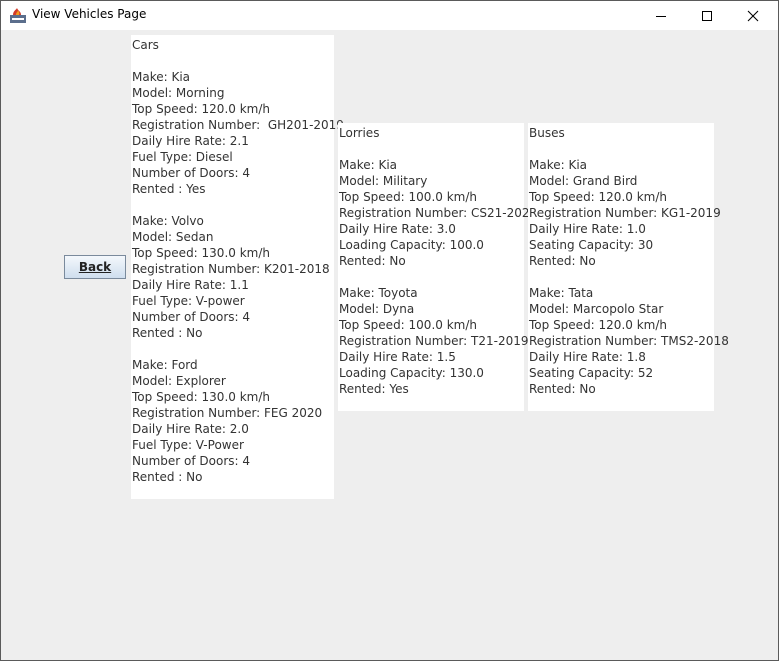  What do you see at coordinates (179, 381) in the screenshot?
I see `vehicle-info-line: Model: Explorer` at bounding box center [179, 381].